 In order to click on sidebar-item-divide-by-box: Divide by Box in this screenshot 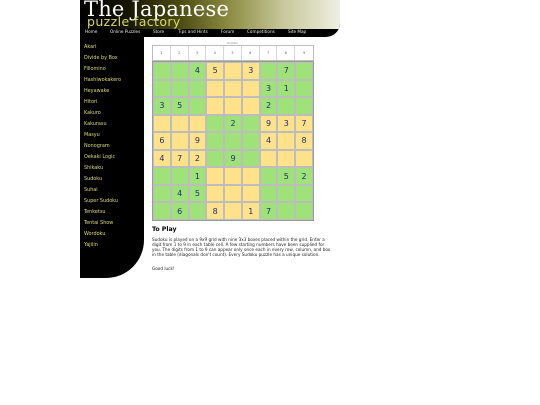, I will do `click(102, 58)`.